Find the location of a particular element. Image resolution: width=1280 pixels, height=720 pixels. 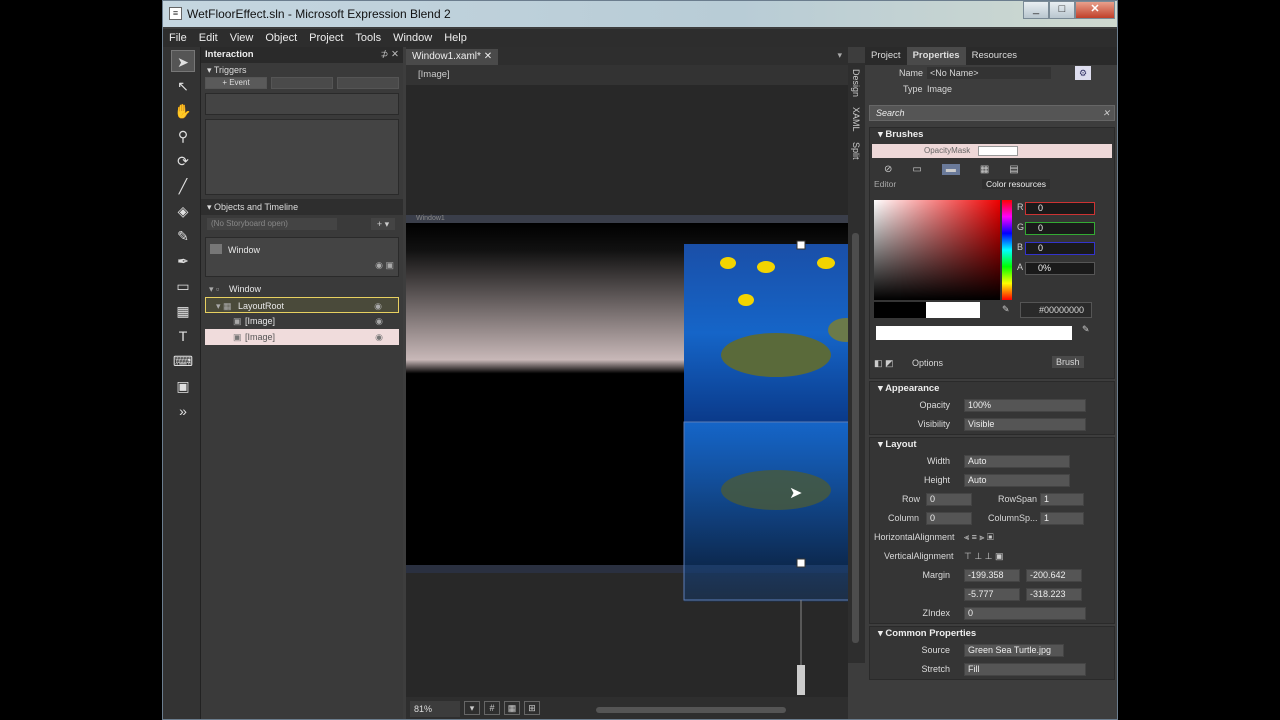

rectangle-tool-icon: ▭ is located at coordinates (183, 286).